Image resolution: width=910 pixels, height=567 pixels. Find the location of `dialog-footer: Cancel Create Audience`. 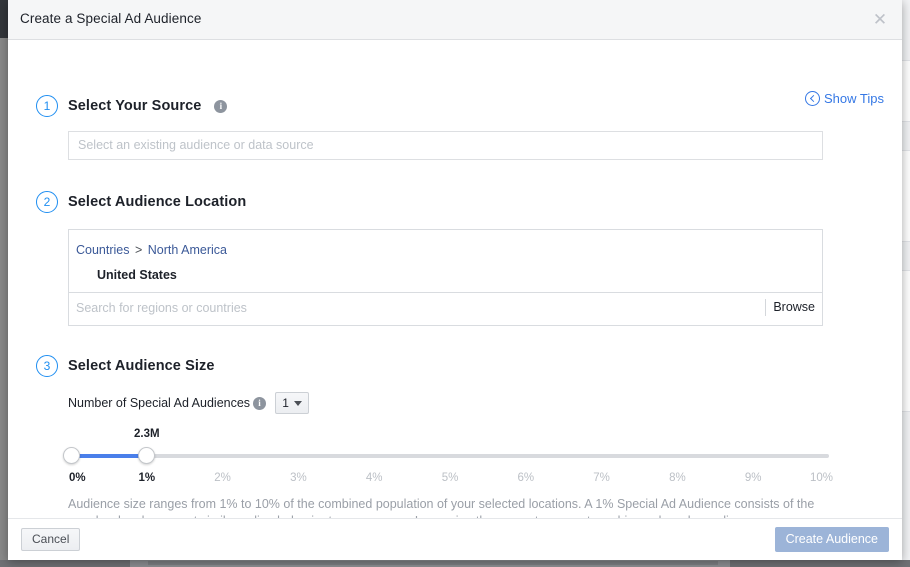

dialog-footer: Cancel Create Audience is located at coordinates (455, 539).